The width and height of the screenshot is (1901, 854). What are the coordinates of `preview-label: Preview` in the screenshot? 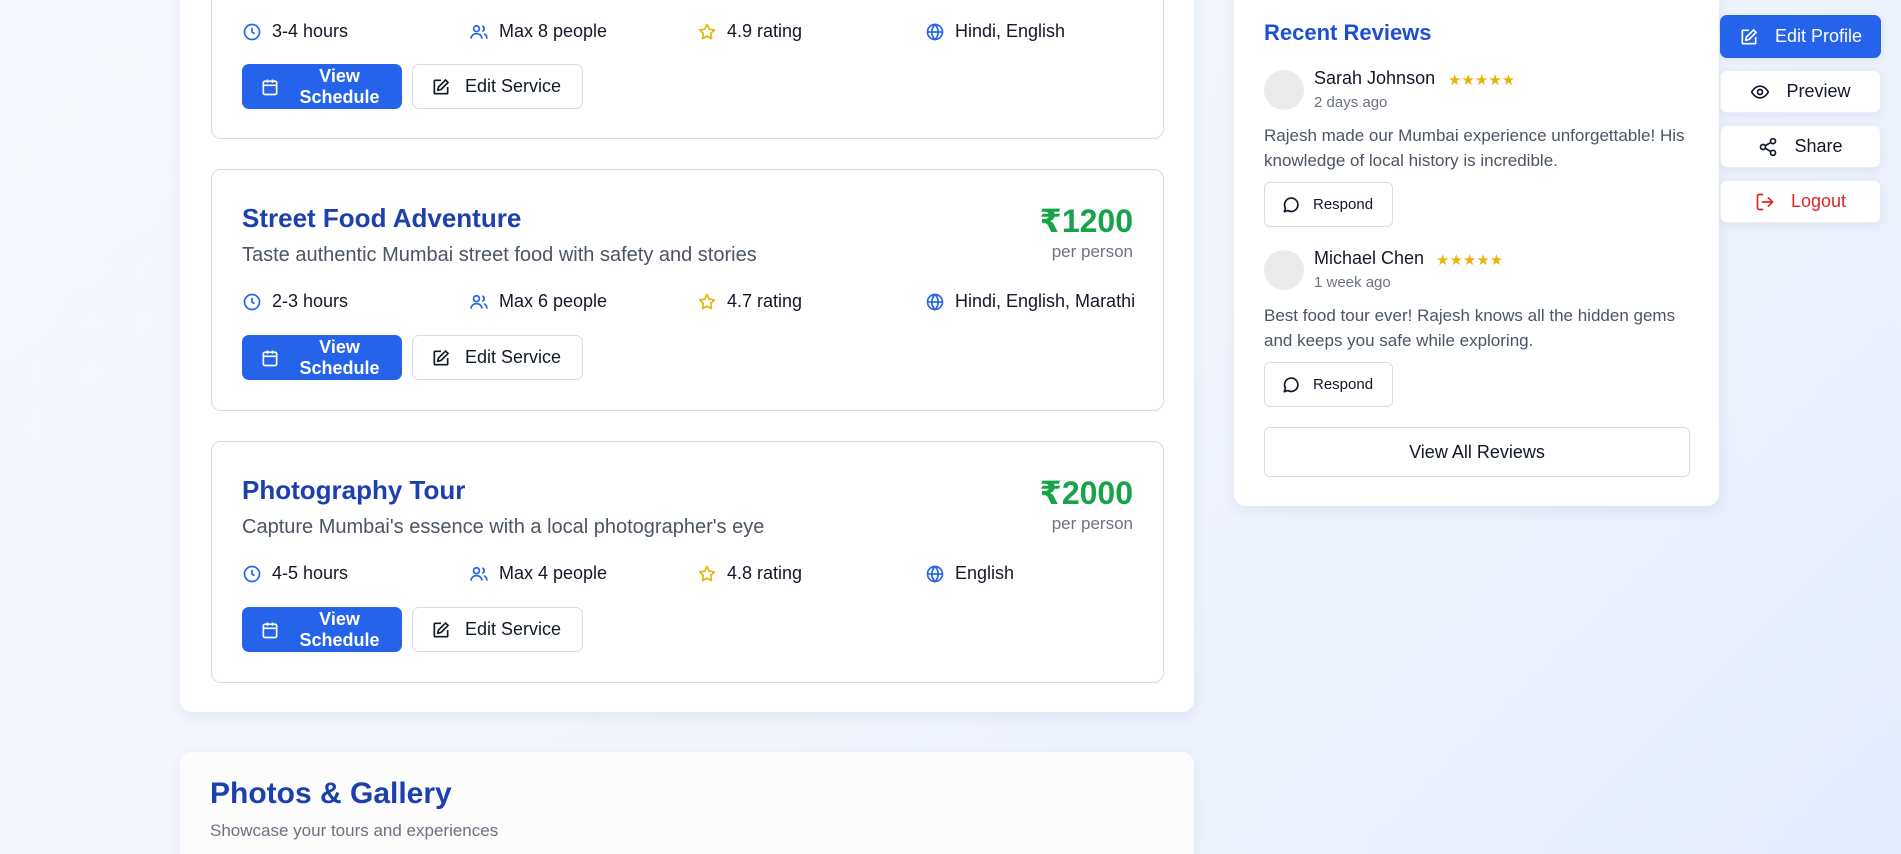 It's located at (1818, 91).